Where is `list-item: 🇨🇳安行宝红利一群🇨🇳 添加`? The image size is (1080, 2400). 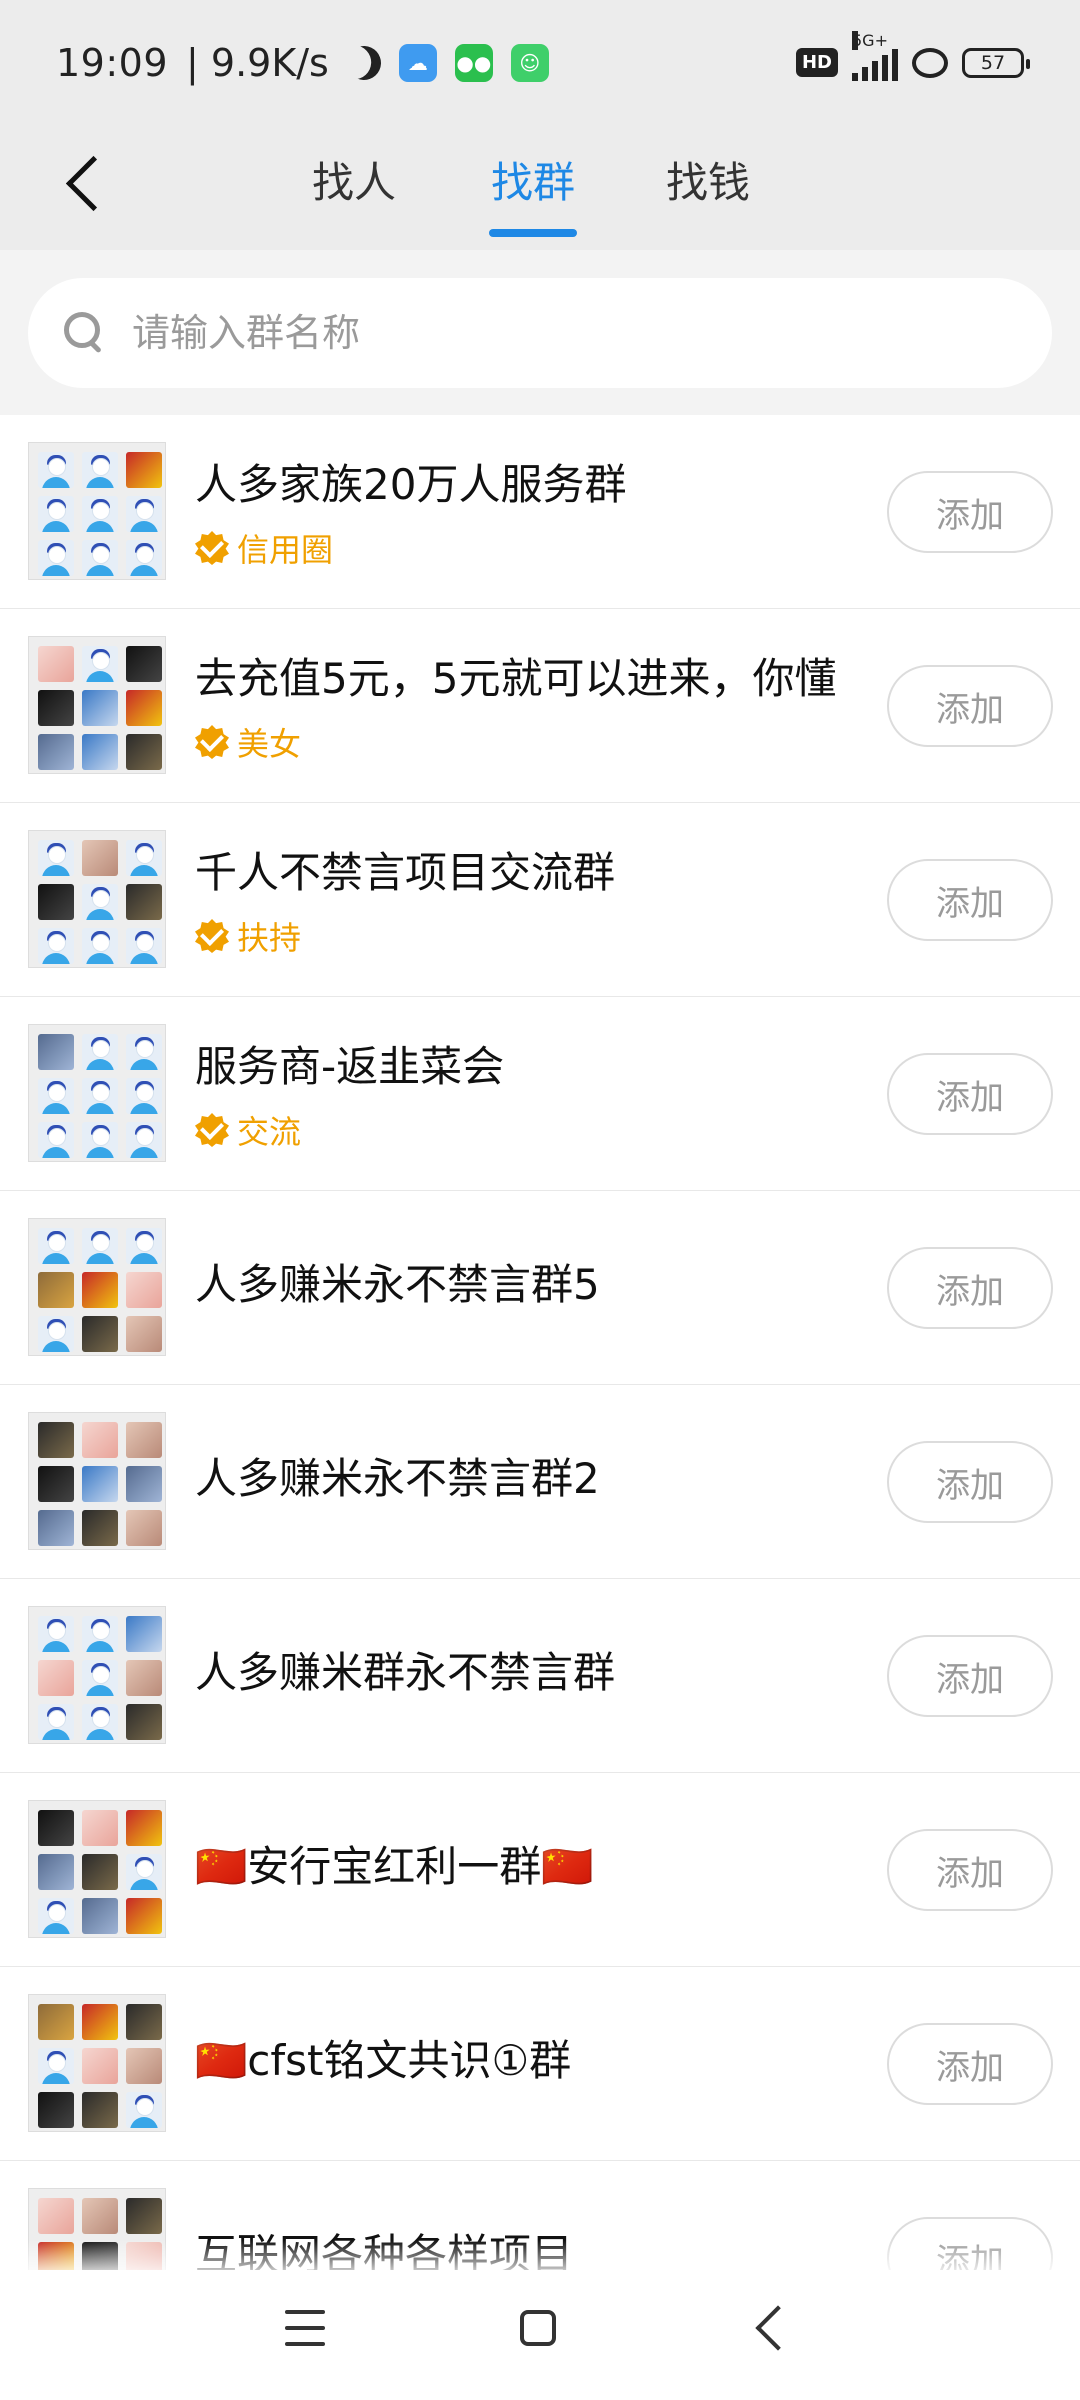 list-item: 🇨🇳安行宝红利一群🇨🇳 添加 is located at coordinates (540, 1870).